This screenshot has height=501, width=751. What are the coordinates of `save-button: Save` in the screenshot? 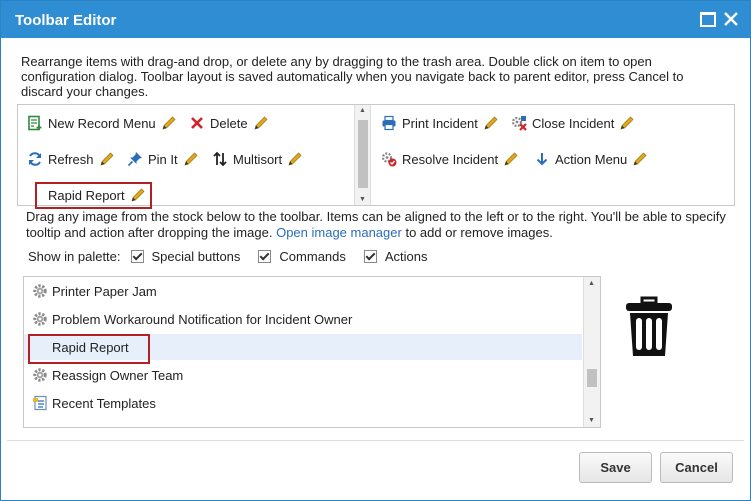 It's located at (615, 467).